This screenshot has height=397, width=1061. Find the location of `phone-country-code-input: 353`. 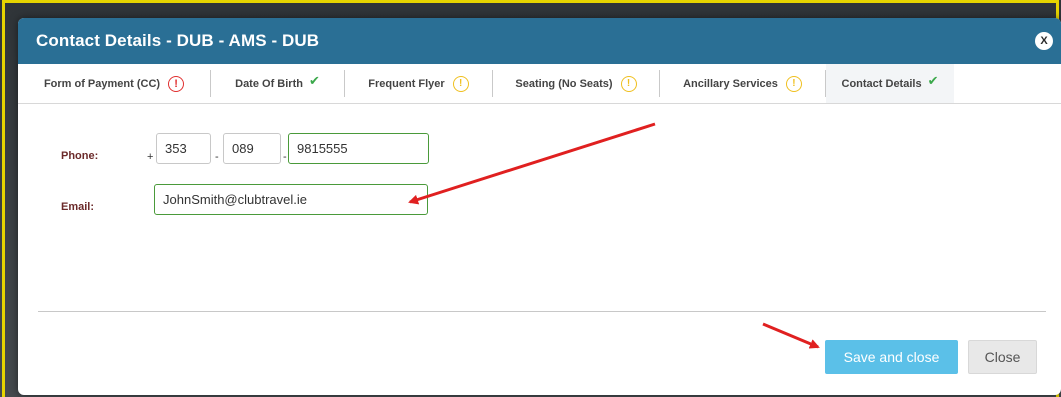

phone-country-code-input: 353 is located at coordinates (183, 148).